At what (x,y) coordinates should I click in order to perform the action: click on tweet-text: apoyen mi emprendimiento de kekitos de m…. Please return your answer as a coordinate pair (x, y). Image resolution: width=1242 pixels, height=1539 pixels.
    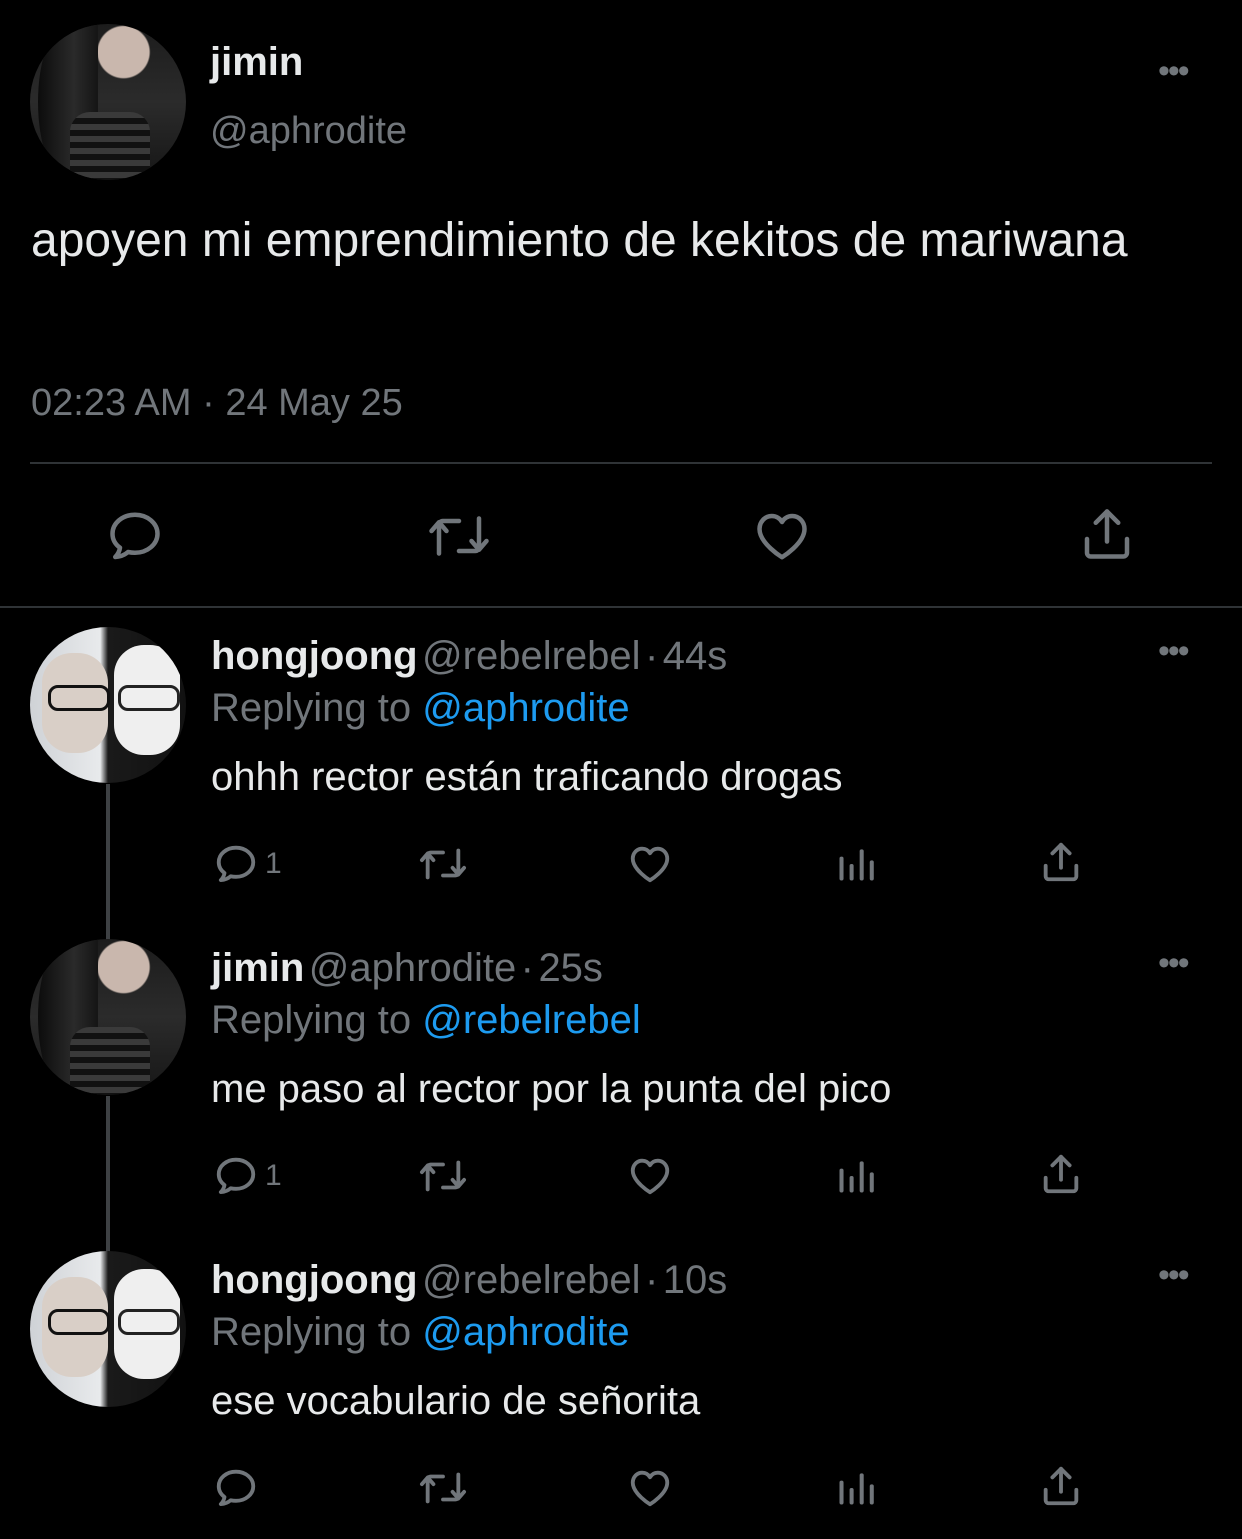
    Looking at the image, I should click on (579, 240).